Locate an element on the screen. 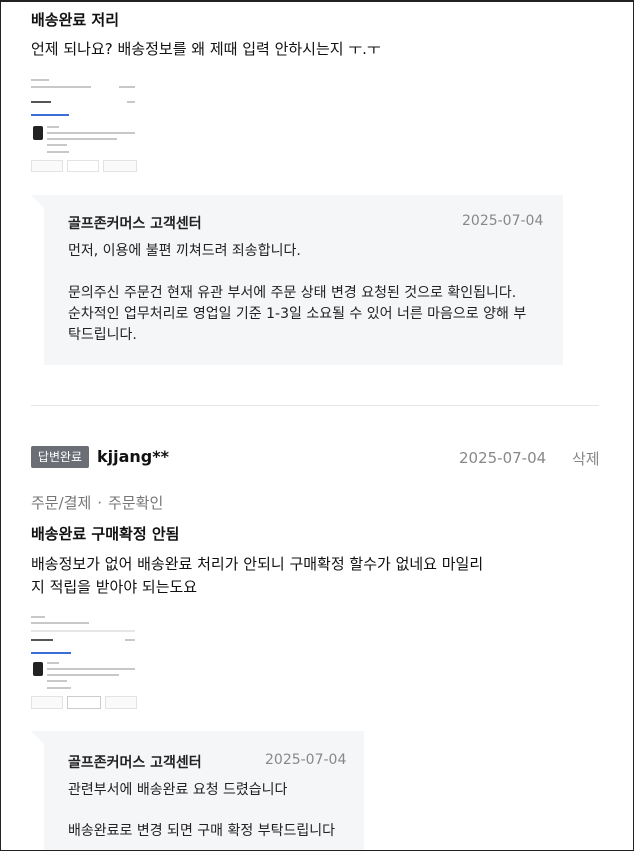  review-divider is located at coordinates (315, 405).